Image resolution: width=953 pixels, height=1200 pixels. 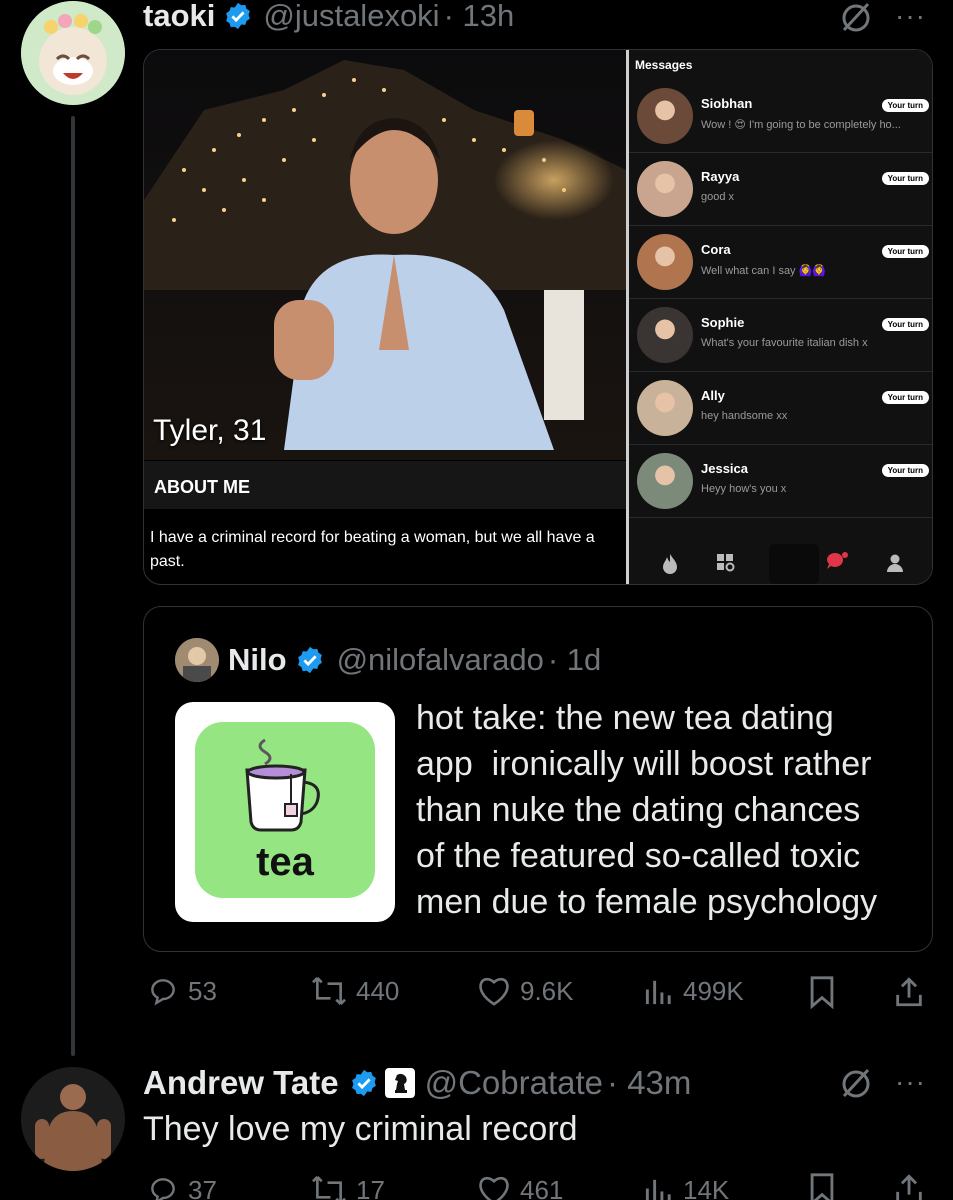 I want to click on views-icon, so click(x=658, y=992).